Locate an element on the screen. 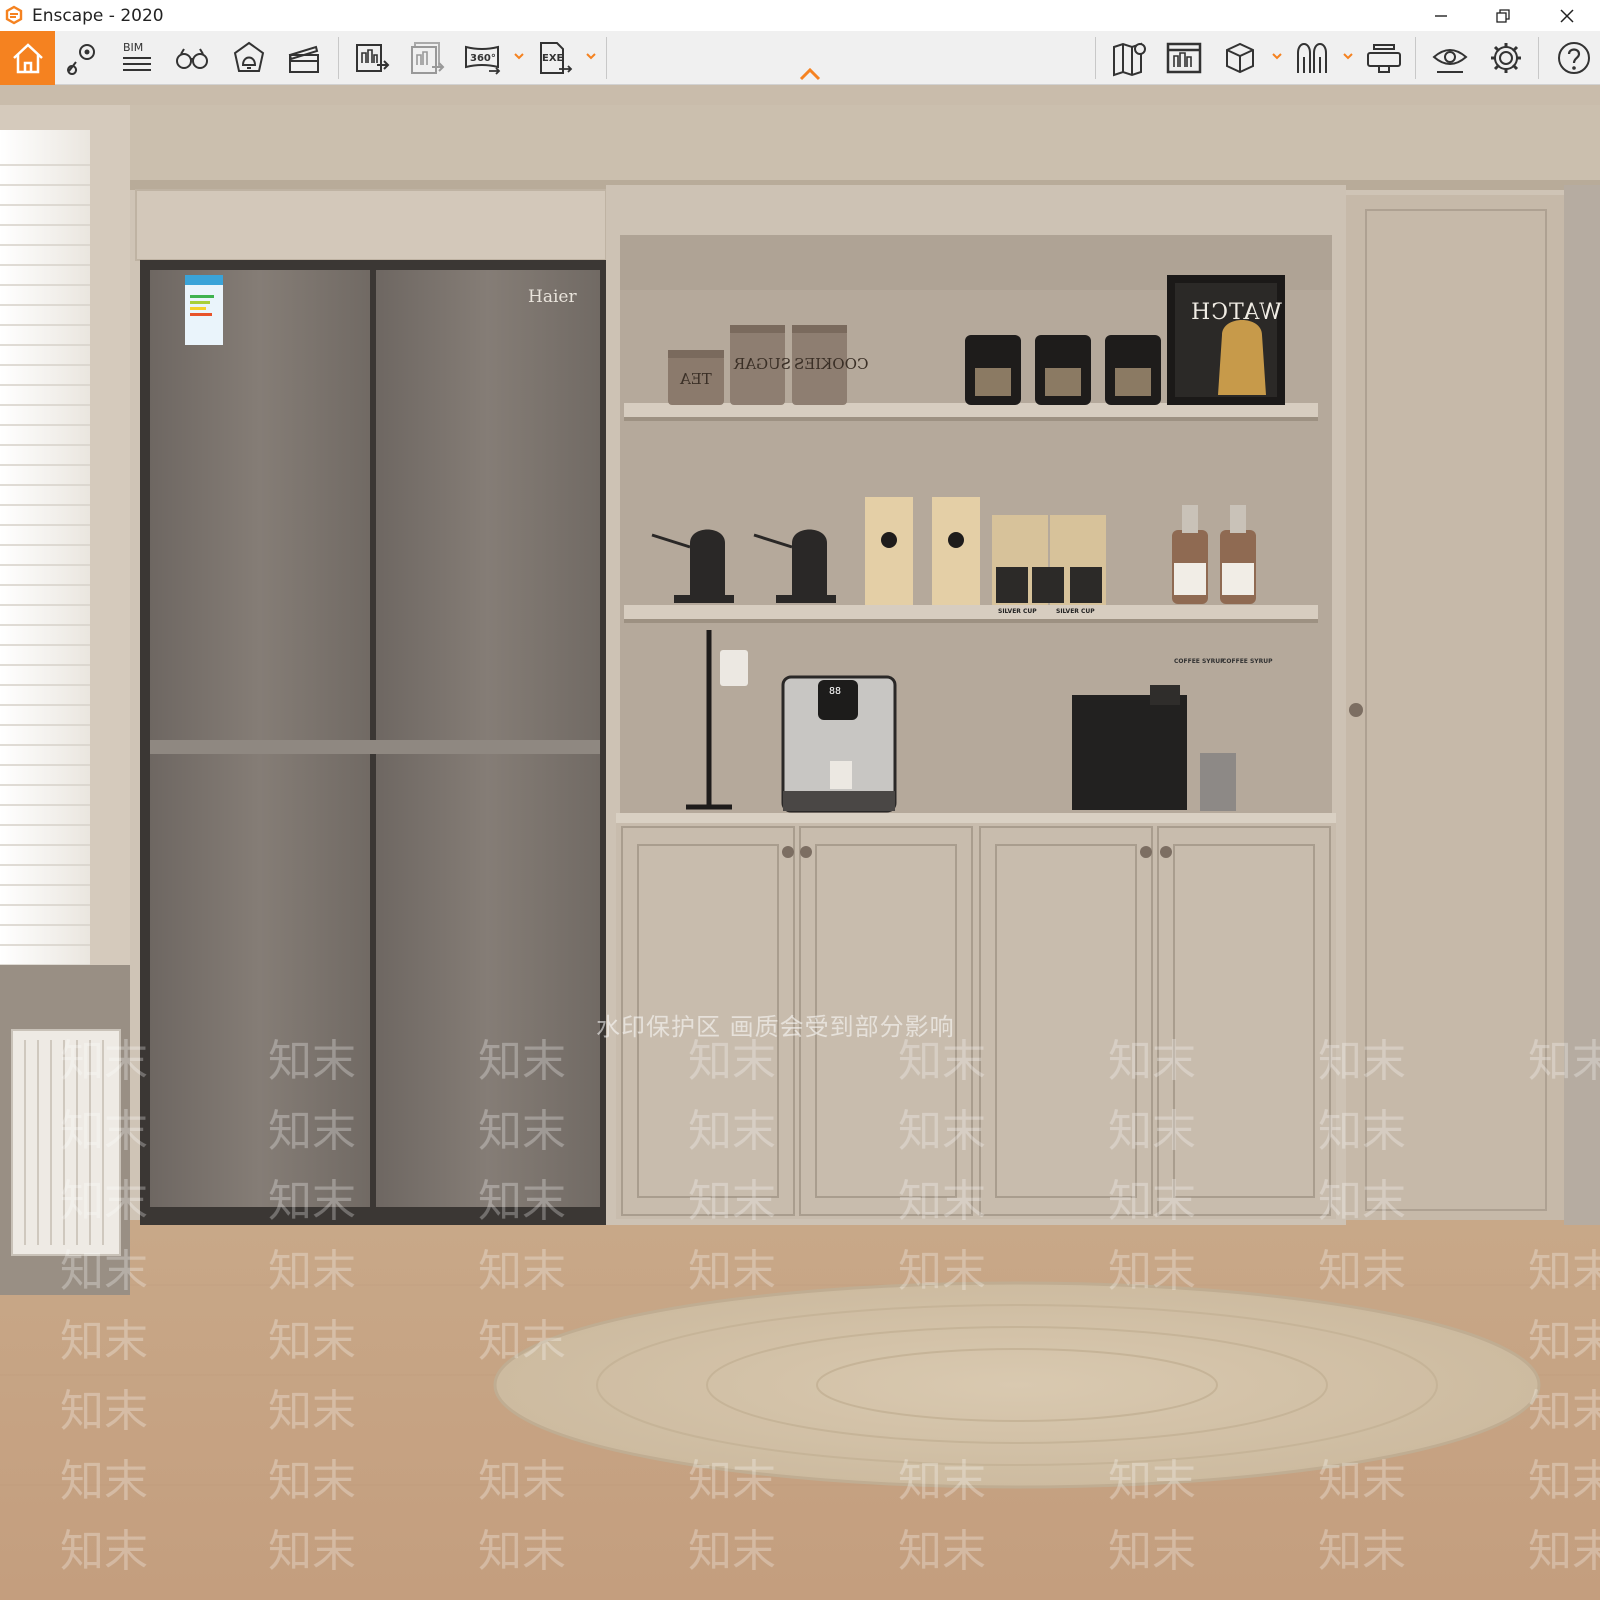 This screenshot has height=1600, width=1600. svg-text: 360° is located at coordinates (483, 58).